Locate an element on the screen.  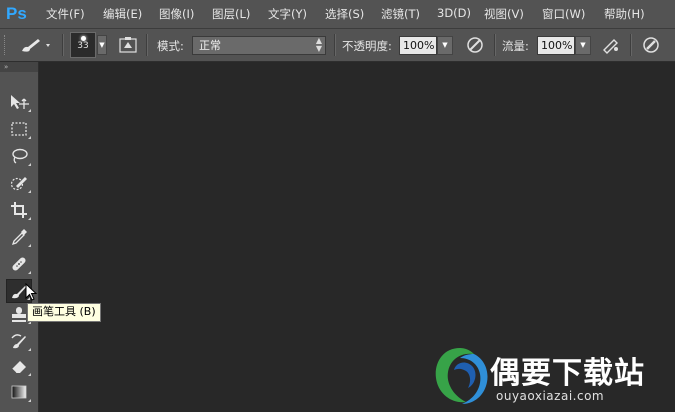
clone-stamp-tool-icon is located at coordinates (19, 314).